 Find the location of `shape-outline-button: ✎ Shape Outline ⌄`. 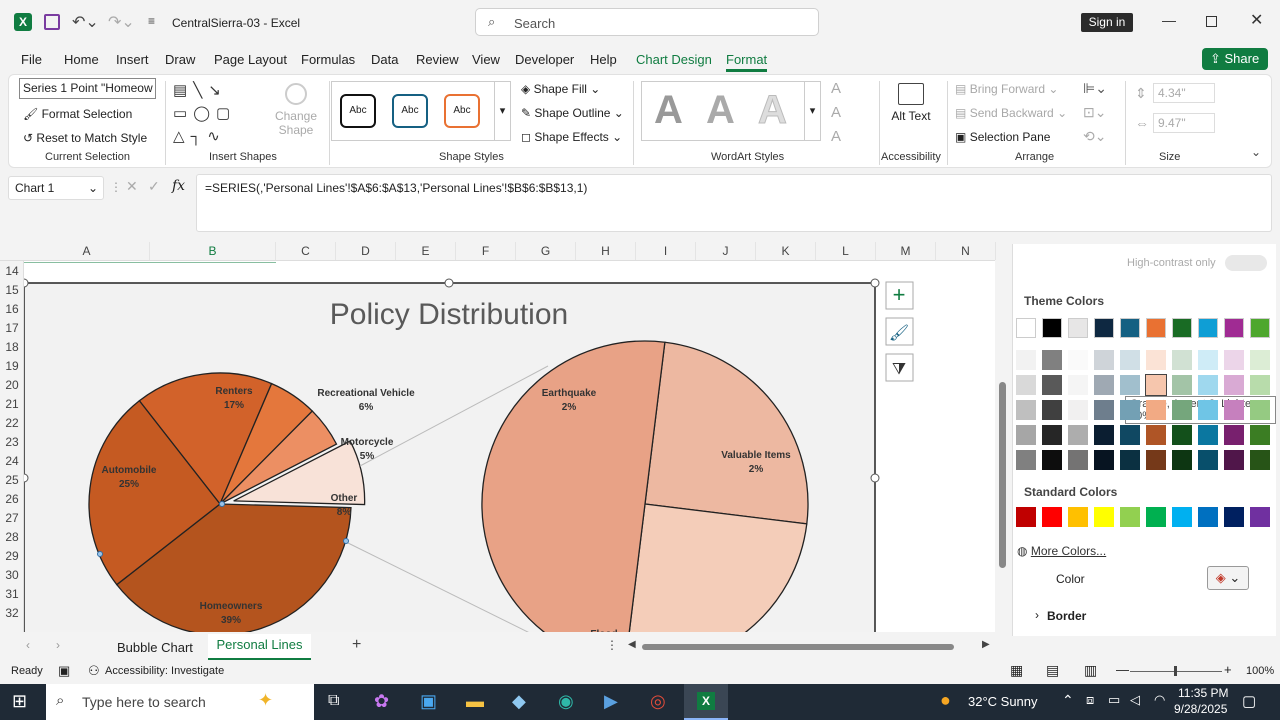

shape-outline-button: ✎ Shape Outline ⌄ is located at coordinates (572, 113).